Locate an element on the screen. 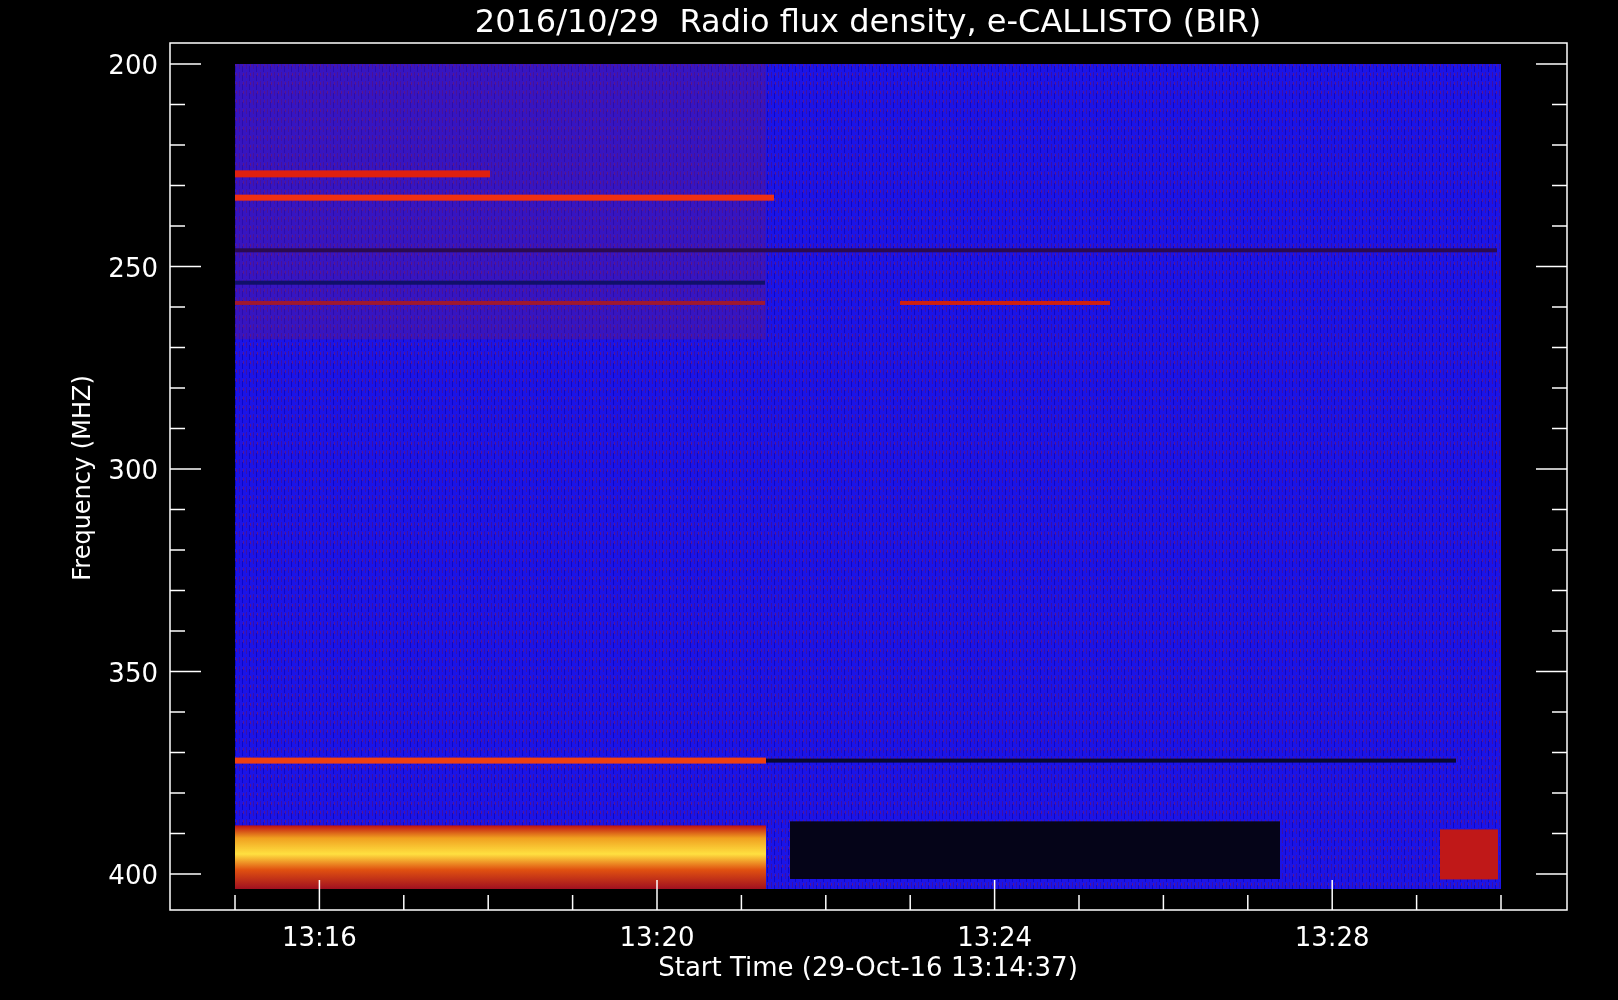  tick-label: 13:16 is located at coordinates (319, 937).